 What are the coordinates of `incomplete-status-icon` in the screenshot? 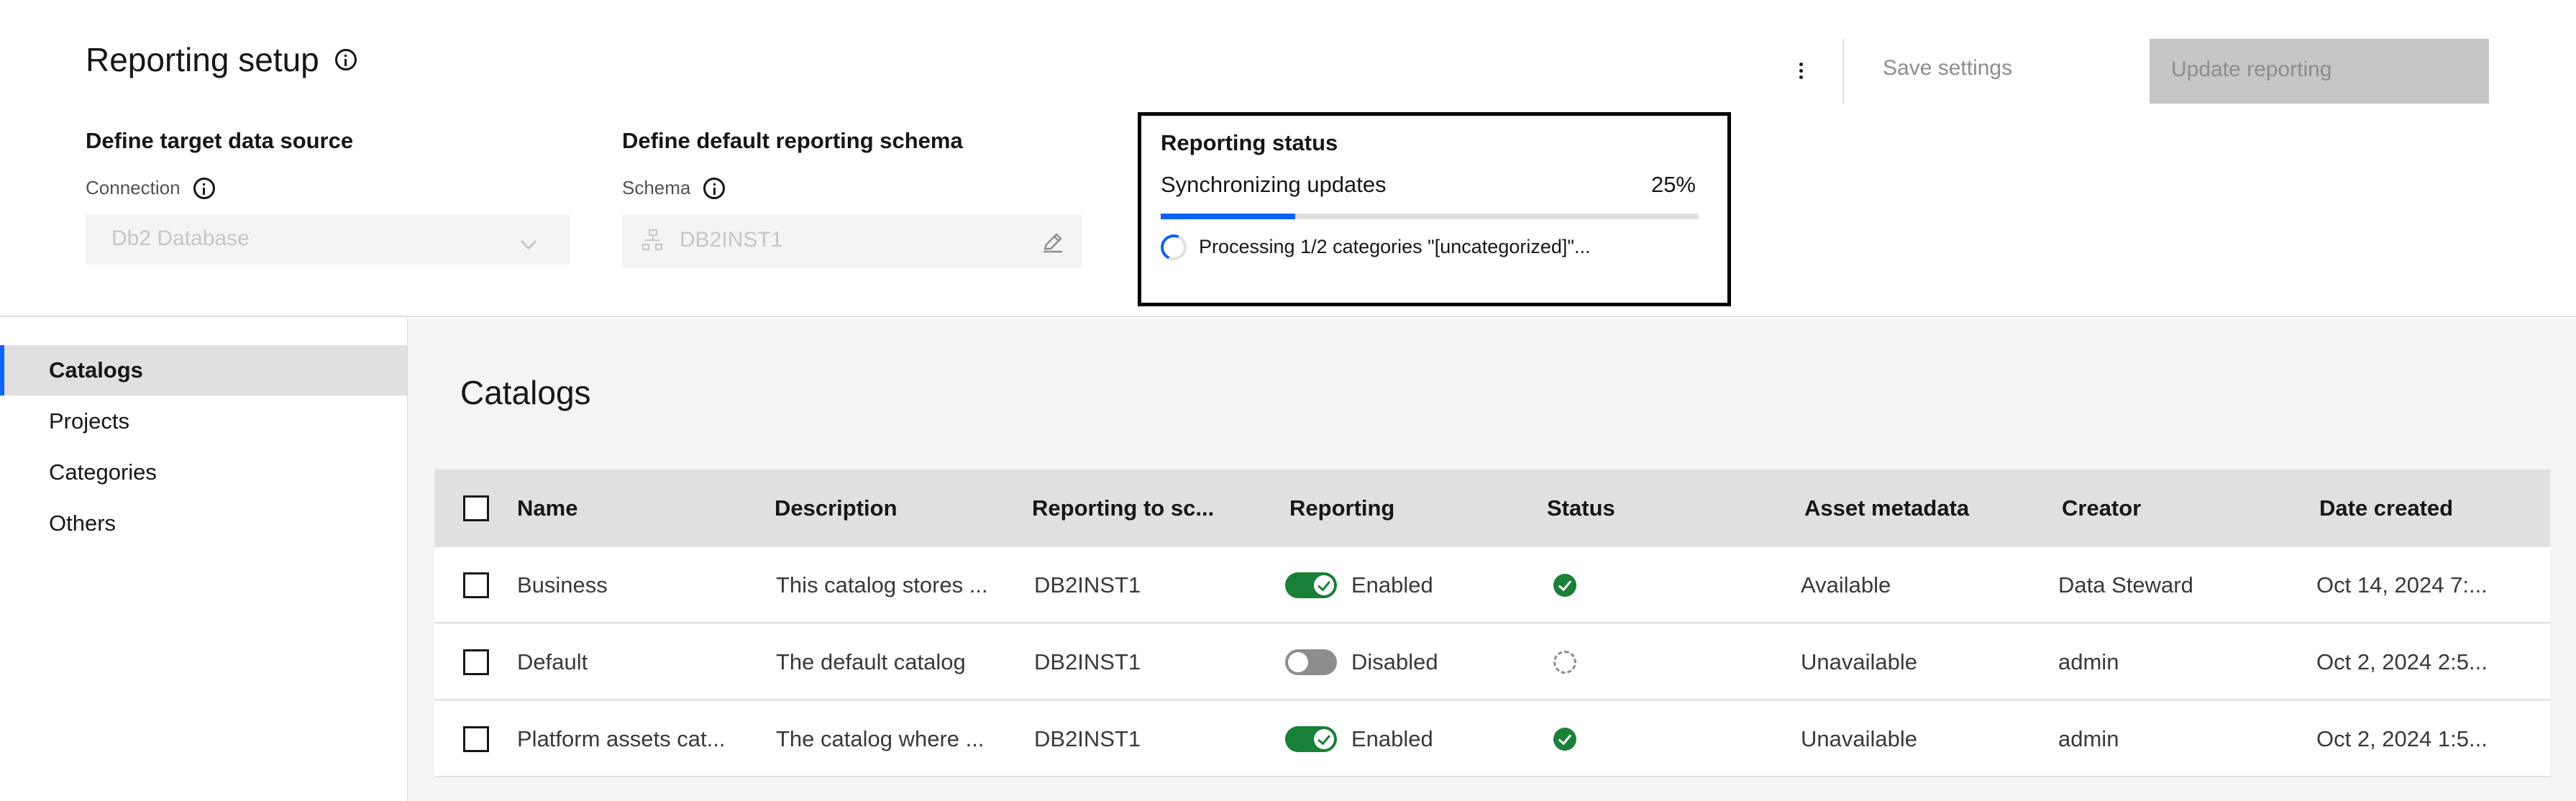 It's located at (1564, 662).